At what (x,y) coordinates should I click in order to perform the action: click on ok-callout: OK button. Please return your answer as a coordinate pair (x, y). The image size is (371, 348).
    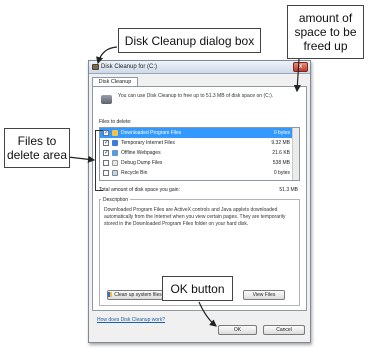
    Looking at the image, I should click on (197, 288).